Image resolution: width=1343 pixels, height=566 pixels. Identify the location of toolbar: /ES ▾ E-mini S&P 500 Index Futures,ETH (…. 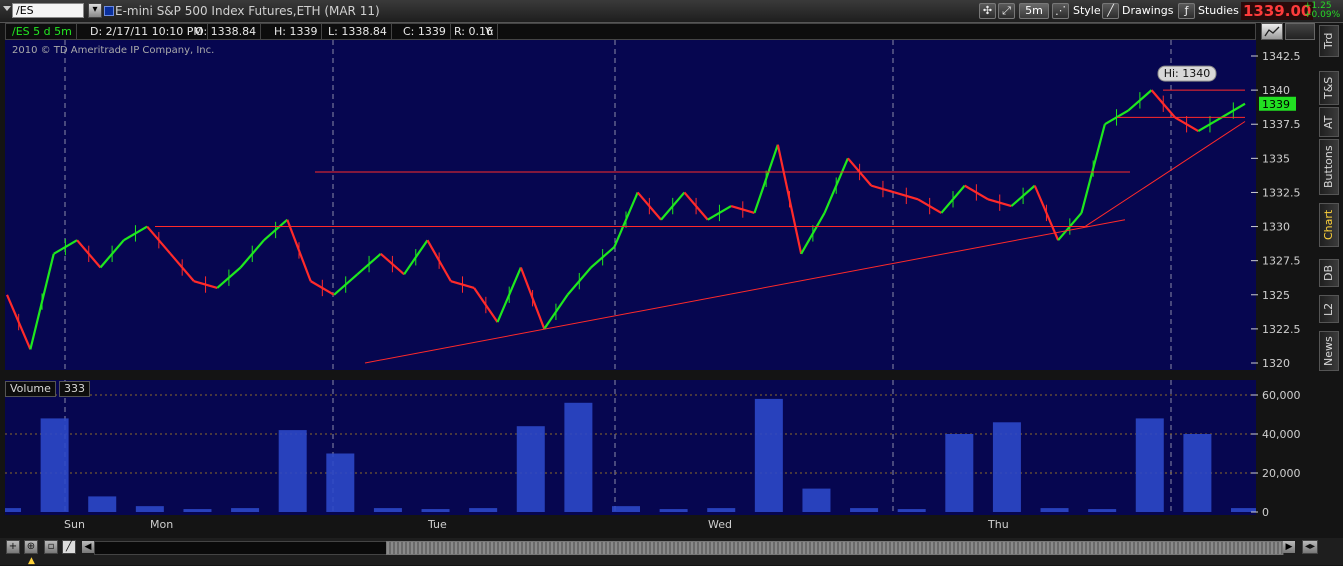
(671, 11).